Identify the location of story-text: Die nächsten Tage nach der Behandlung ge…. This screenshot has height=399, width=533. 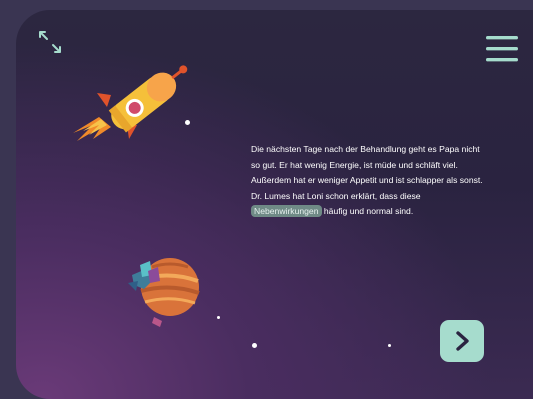
(371, 181).